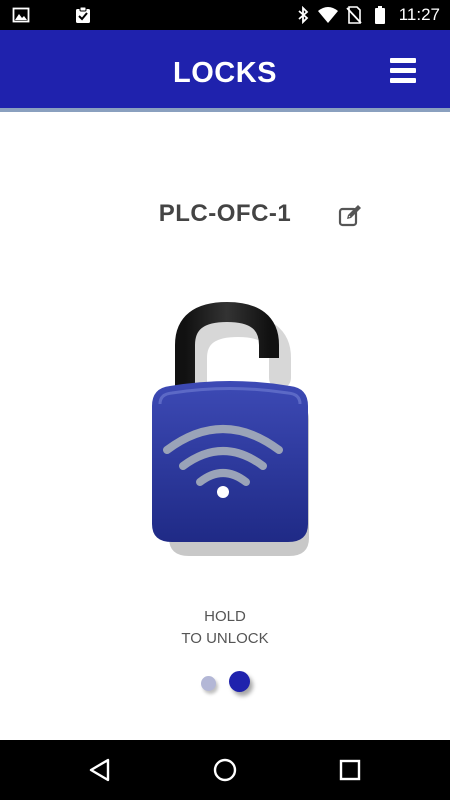  What do you see at coordinates (239, 681) in the screenshot?
I see `page-dot-2-active` at bounding box center [239, 681].